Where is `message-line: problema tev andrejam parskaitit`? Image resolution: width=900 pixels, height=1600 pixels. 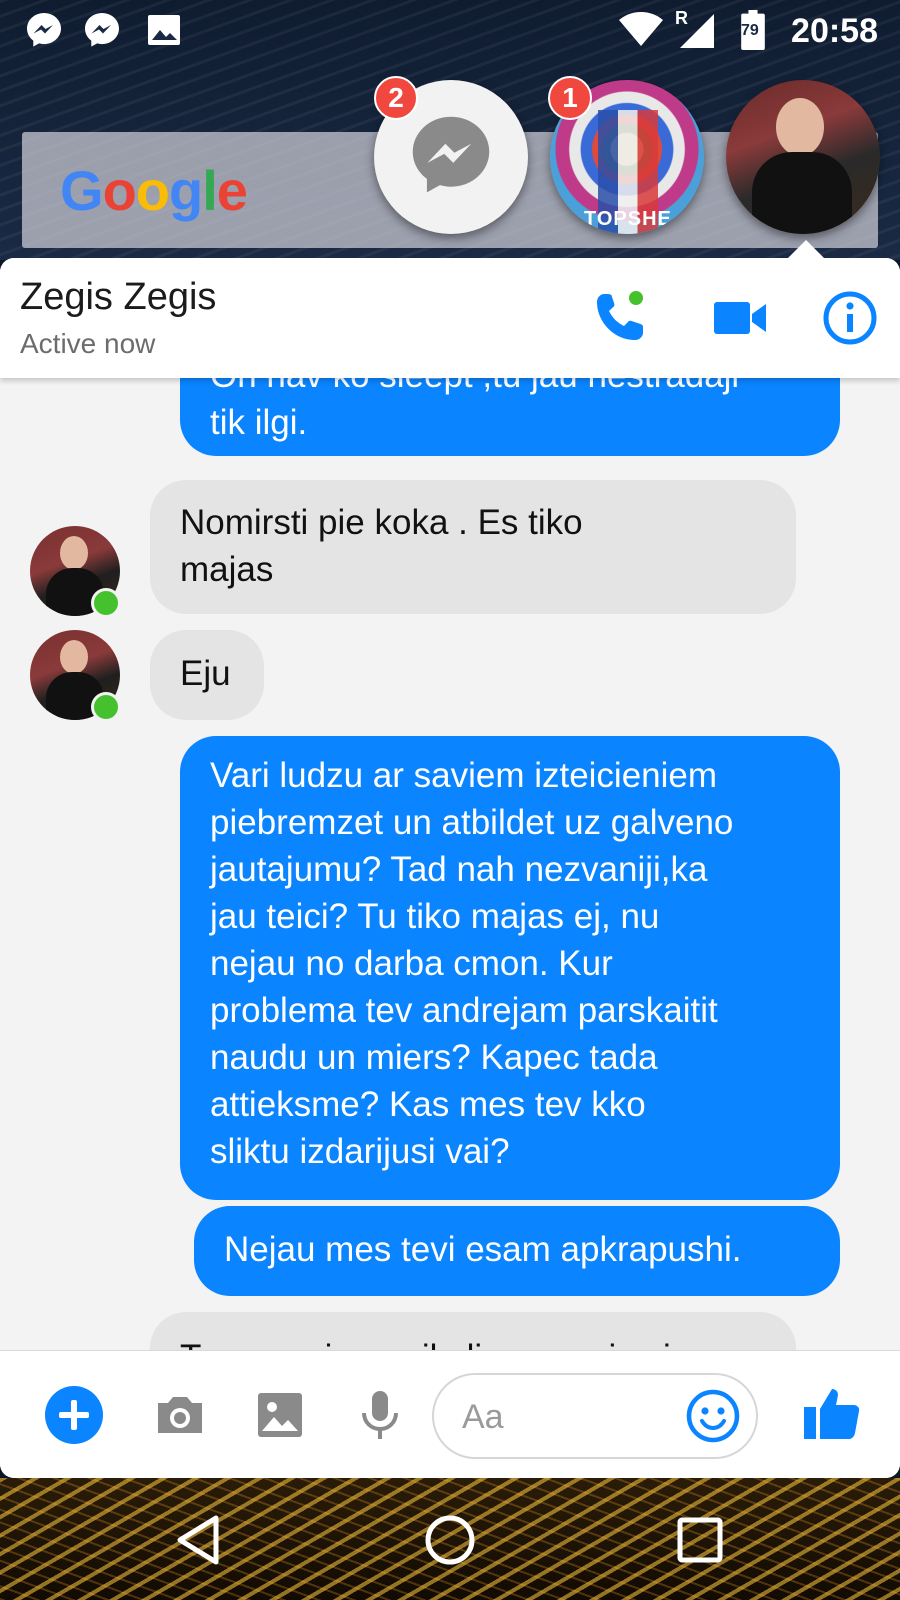
message-line: problema tev andrejam parskaitit is located at coordinates (464, 1010).